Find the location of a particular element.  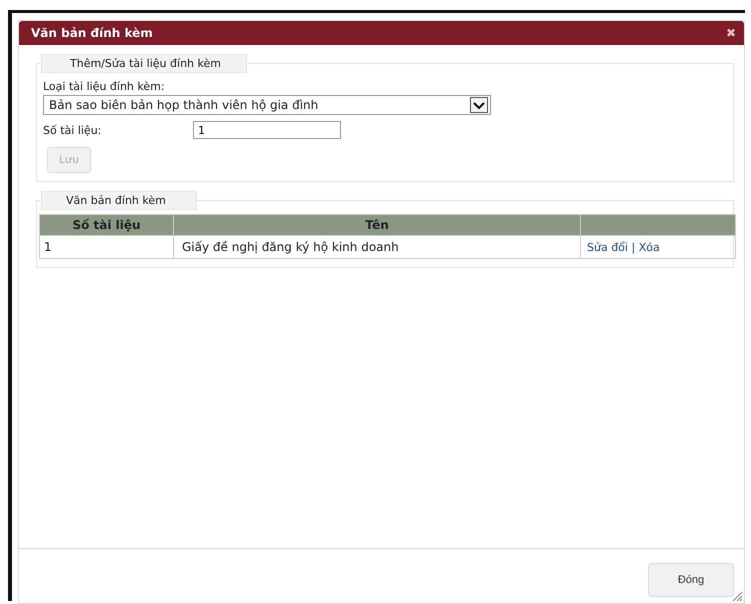

field-label: Số tài liệu: is located at coordinates (72, 130).